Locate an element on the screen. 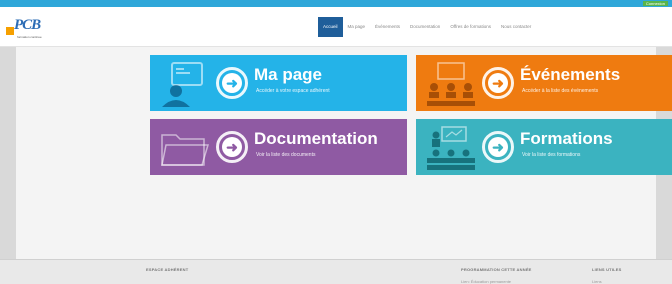  tile-title: Ma page is located at coordinates (288, 74).